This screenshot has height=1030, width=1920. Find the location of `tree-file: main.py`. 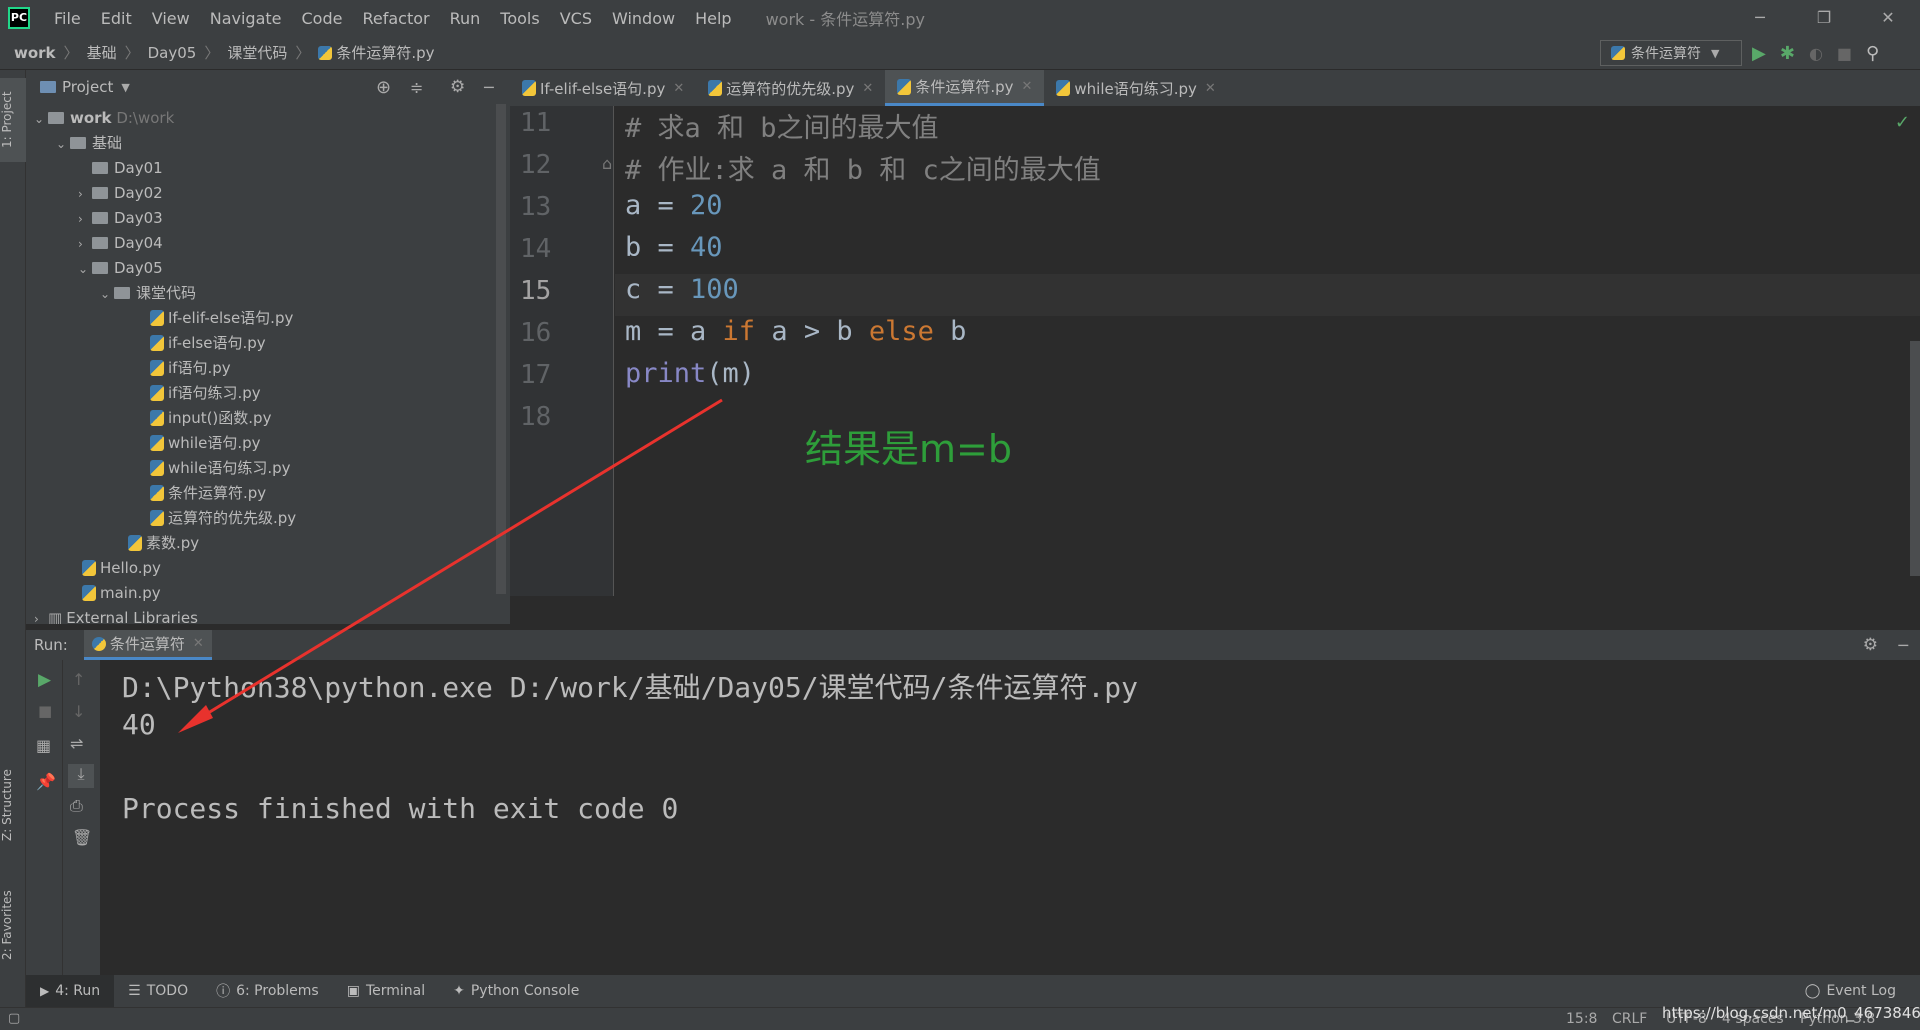

tree-file: main.py is located at coordinates (121, 593).